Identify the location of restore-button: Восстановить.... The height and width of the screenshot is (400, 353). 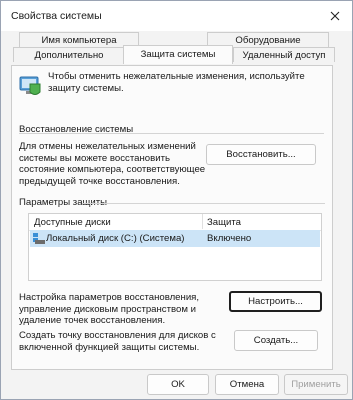
(261, 154).